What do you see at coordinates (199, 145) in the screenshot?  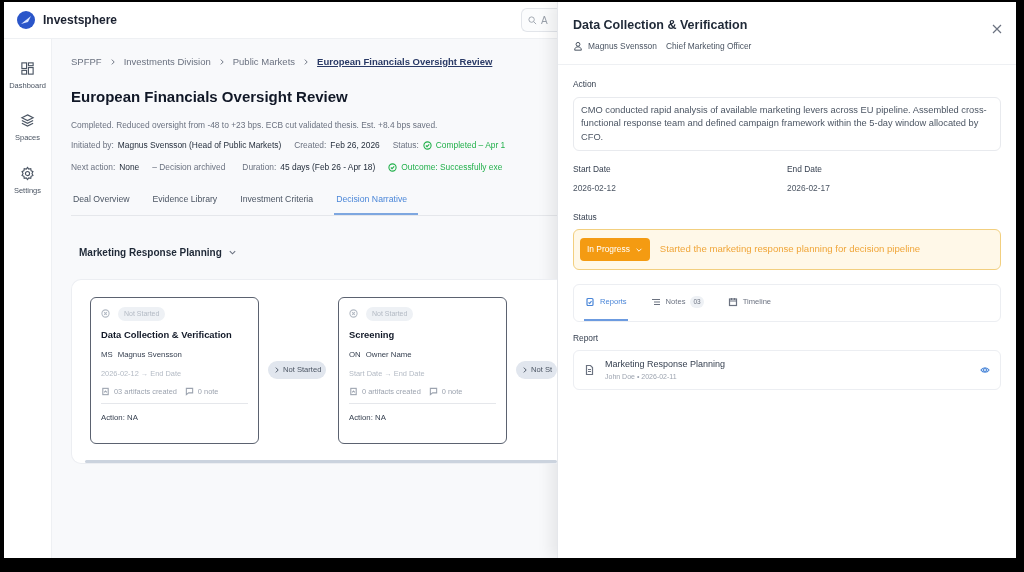 I see `meta-value: Magnus Svensson (Head of Public Markets)` at bounding box center [199, 145].